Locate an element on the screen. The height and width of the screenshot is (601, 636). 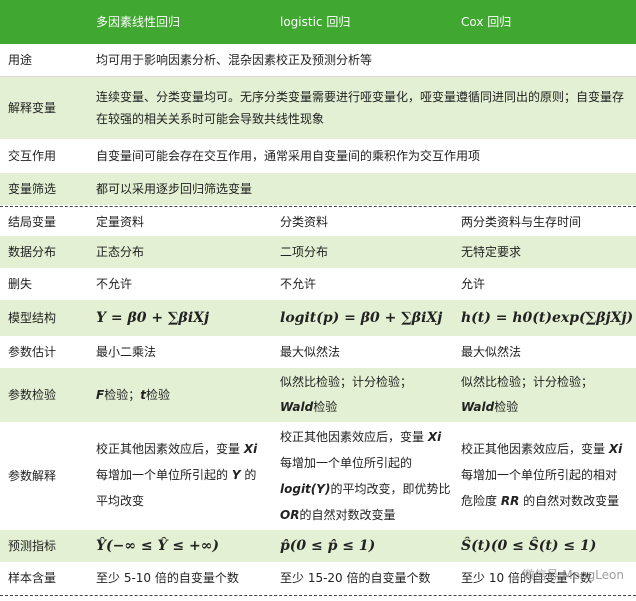
cell-cox: 允许 is located at coordinates (473, 284).